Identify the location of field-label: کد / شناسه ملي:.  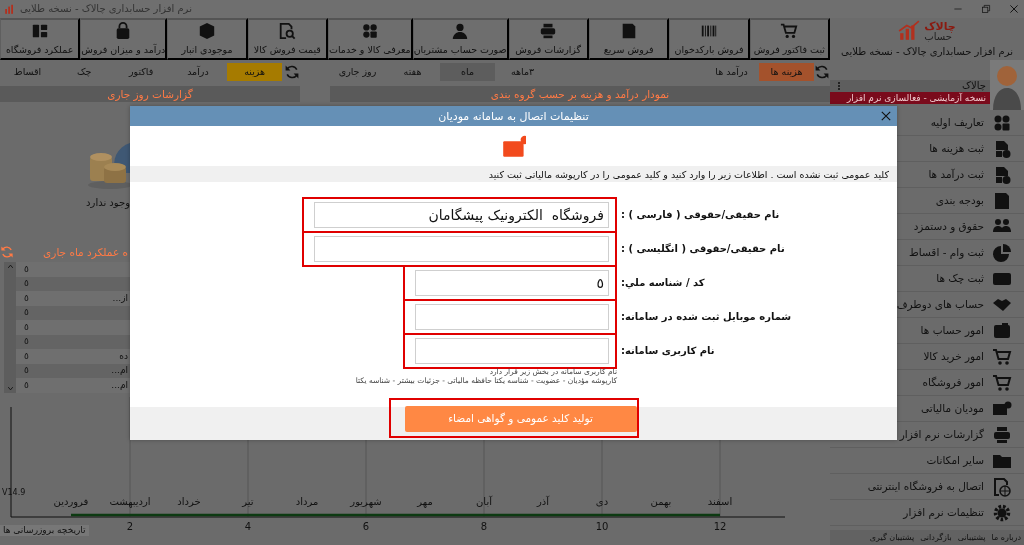
(663, 283).